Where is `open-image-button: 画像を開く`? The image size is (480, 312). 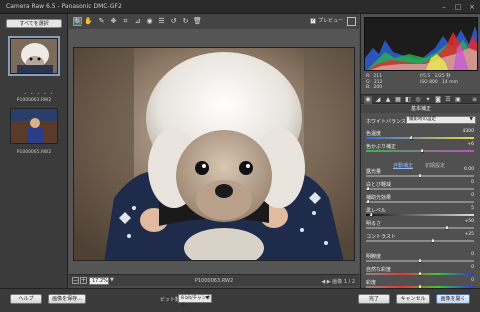 open-image-button: 画像を開く is located at coordinates (453, 299).